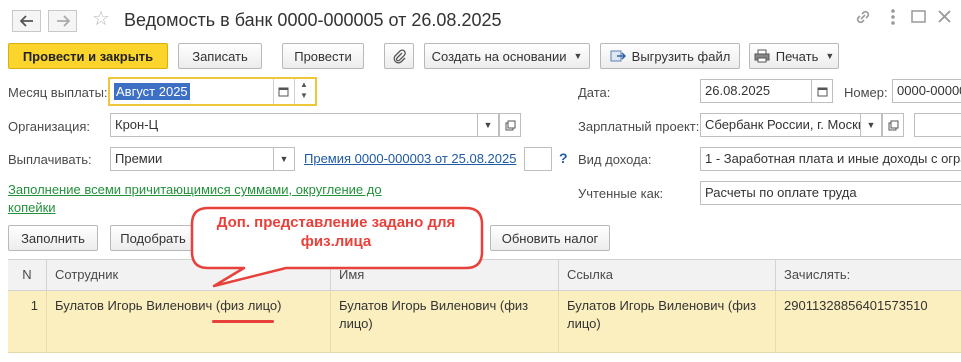  Describe the element at coordinates (830, 193) in the screenshot. I see `accounted-as-field: Расчеты по оплате труда` at that location.